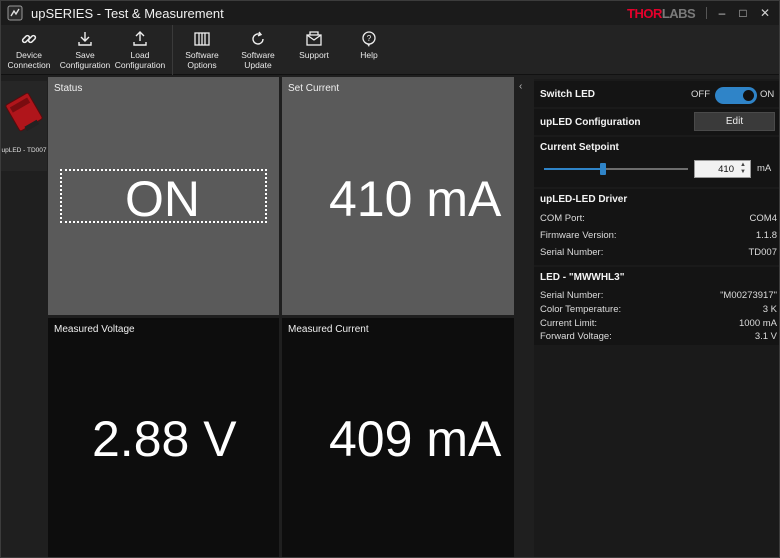  What do you see at coordinates (568, 94) in the screenshot?
I see `switch-led-title: Switch LED` at bounding box center [568, 94].